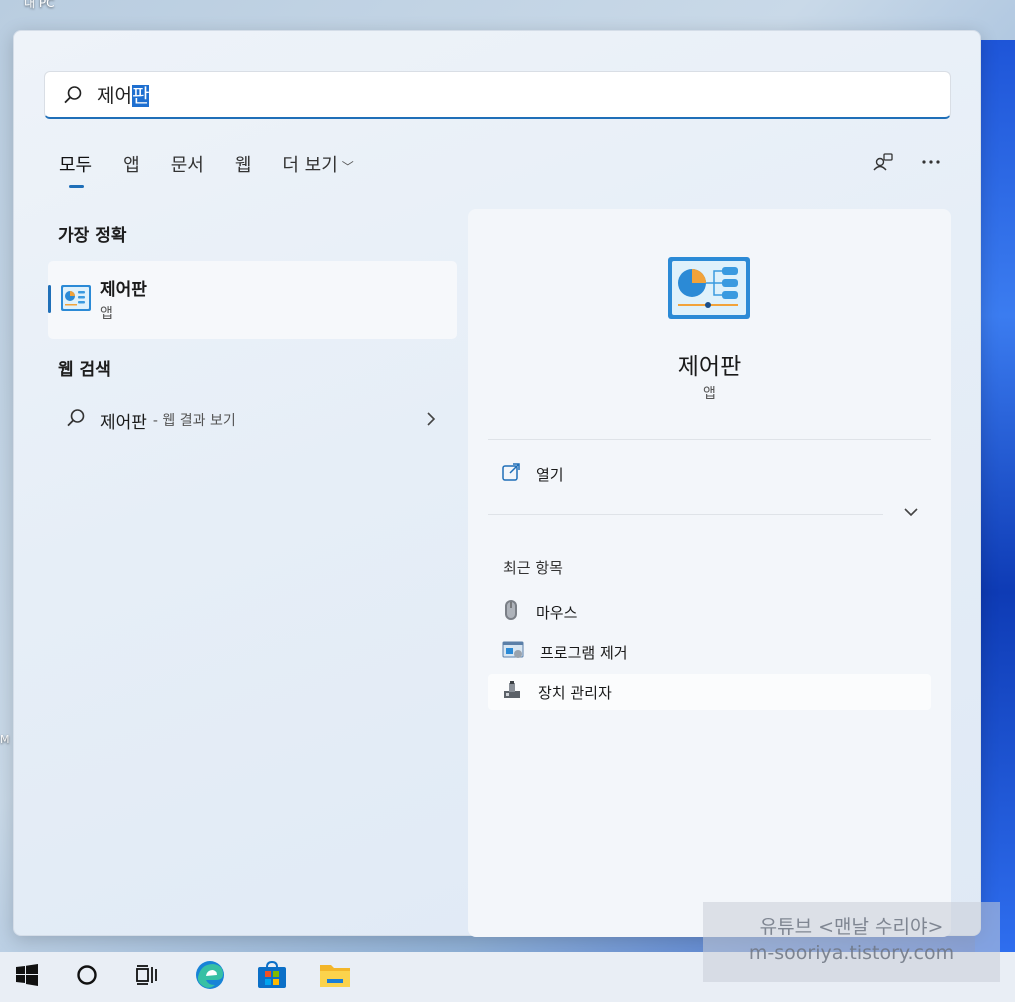 Image resolution: width=1015 pixels, height=1002 pixels. Describe the element at coordinates (513, 652) in the screenshot. I see `programs-icon` at that location.